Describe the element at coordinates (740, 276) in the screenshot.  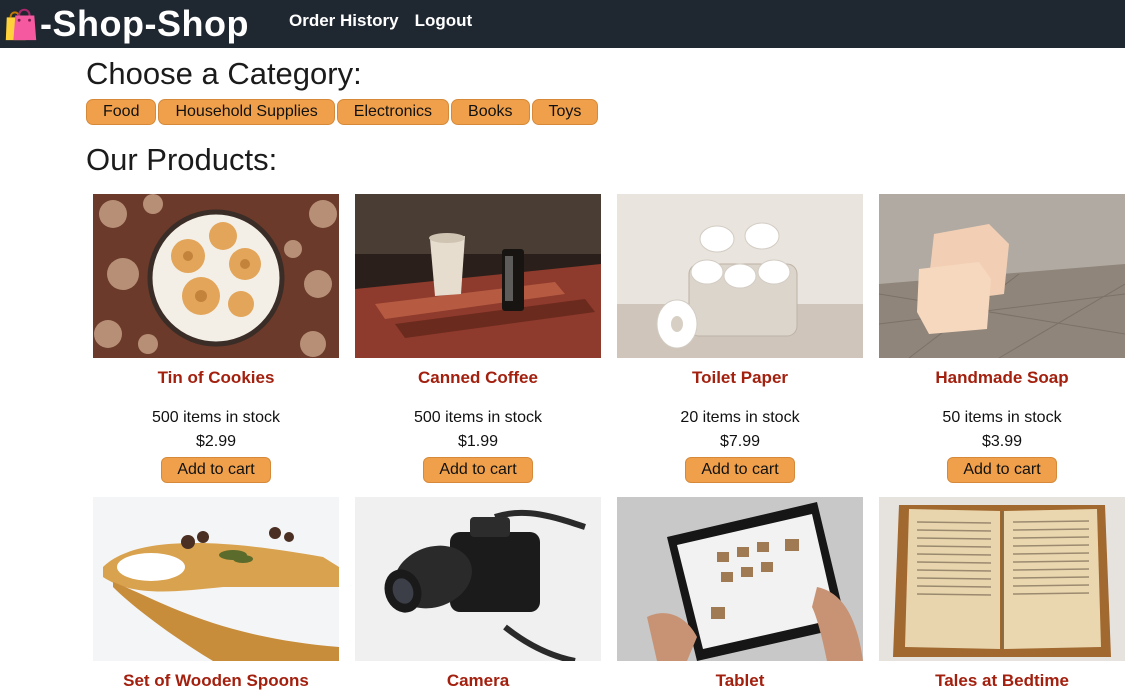
I see `product-image-toilet-paper` at that location.